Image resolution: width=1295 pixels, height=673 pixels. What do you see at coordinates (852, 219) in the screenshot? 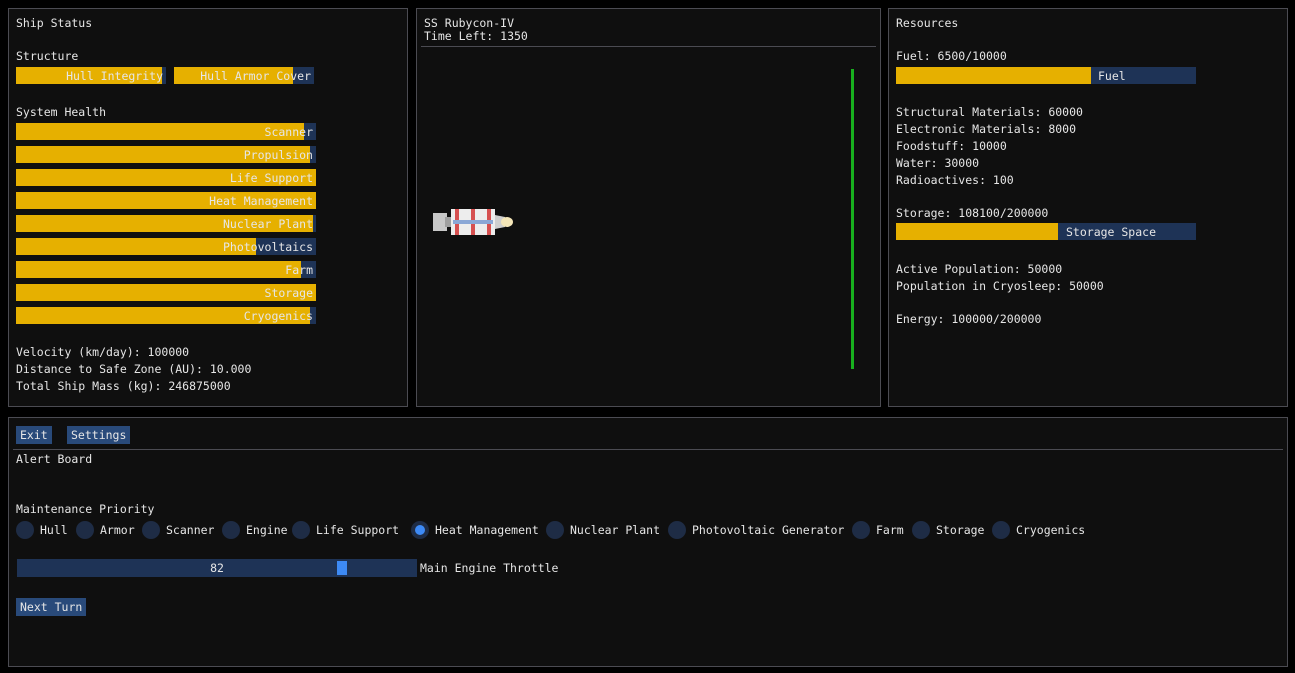
I see `safe-zone-distance-line` at bounding box center [852, 219].